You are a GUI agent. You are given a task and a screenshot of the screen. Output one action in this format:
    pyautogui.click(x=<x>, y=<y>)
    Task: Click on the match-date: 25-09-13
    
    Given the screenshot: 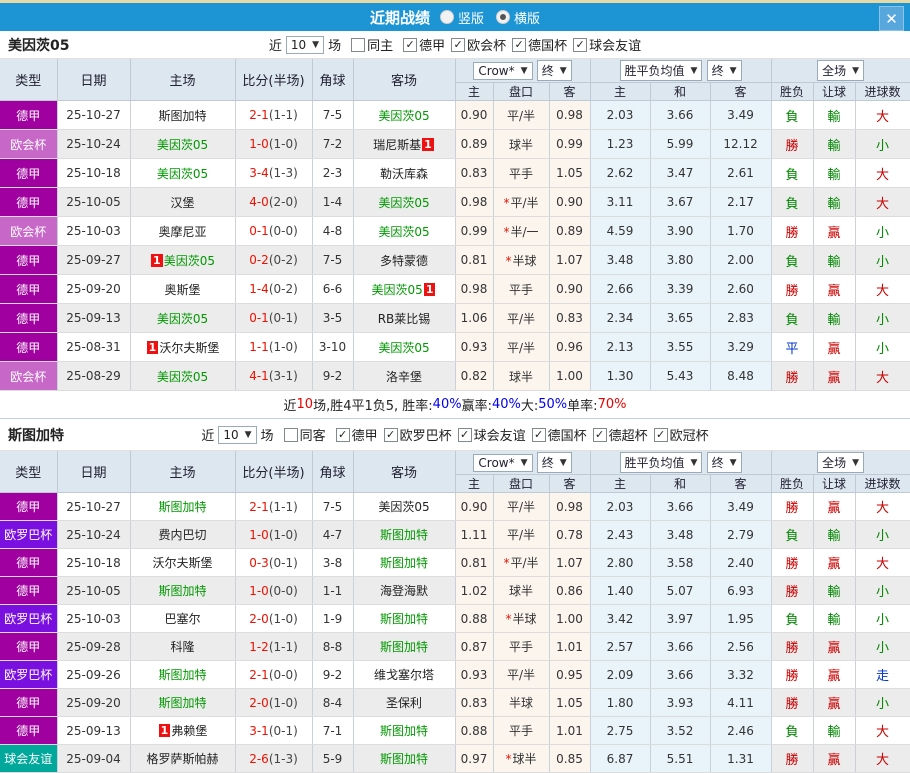 What is the action you would take?
    pyautogui.click(x=94, y=730)
    